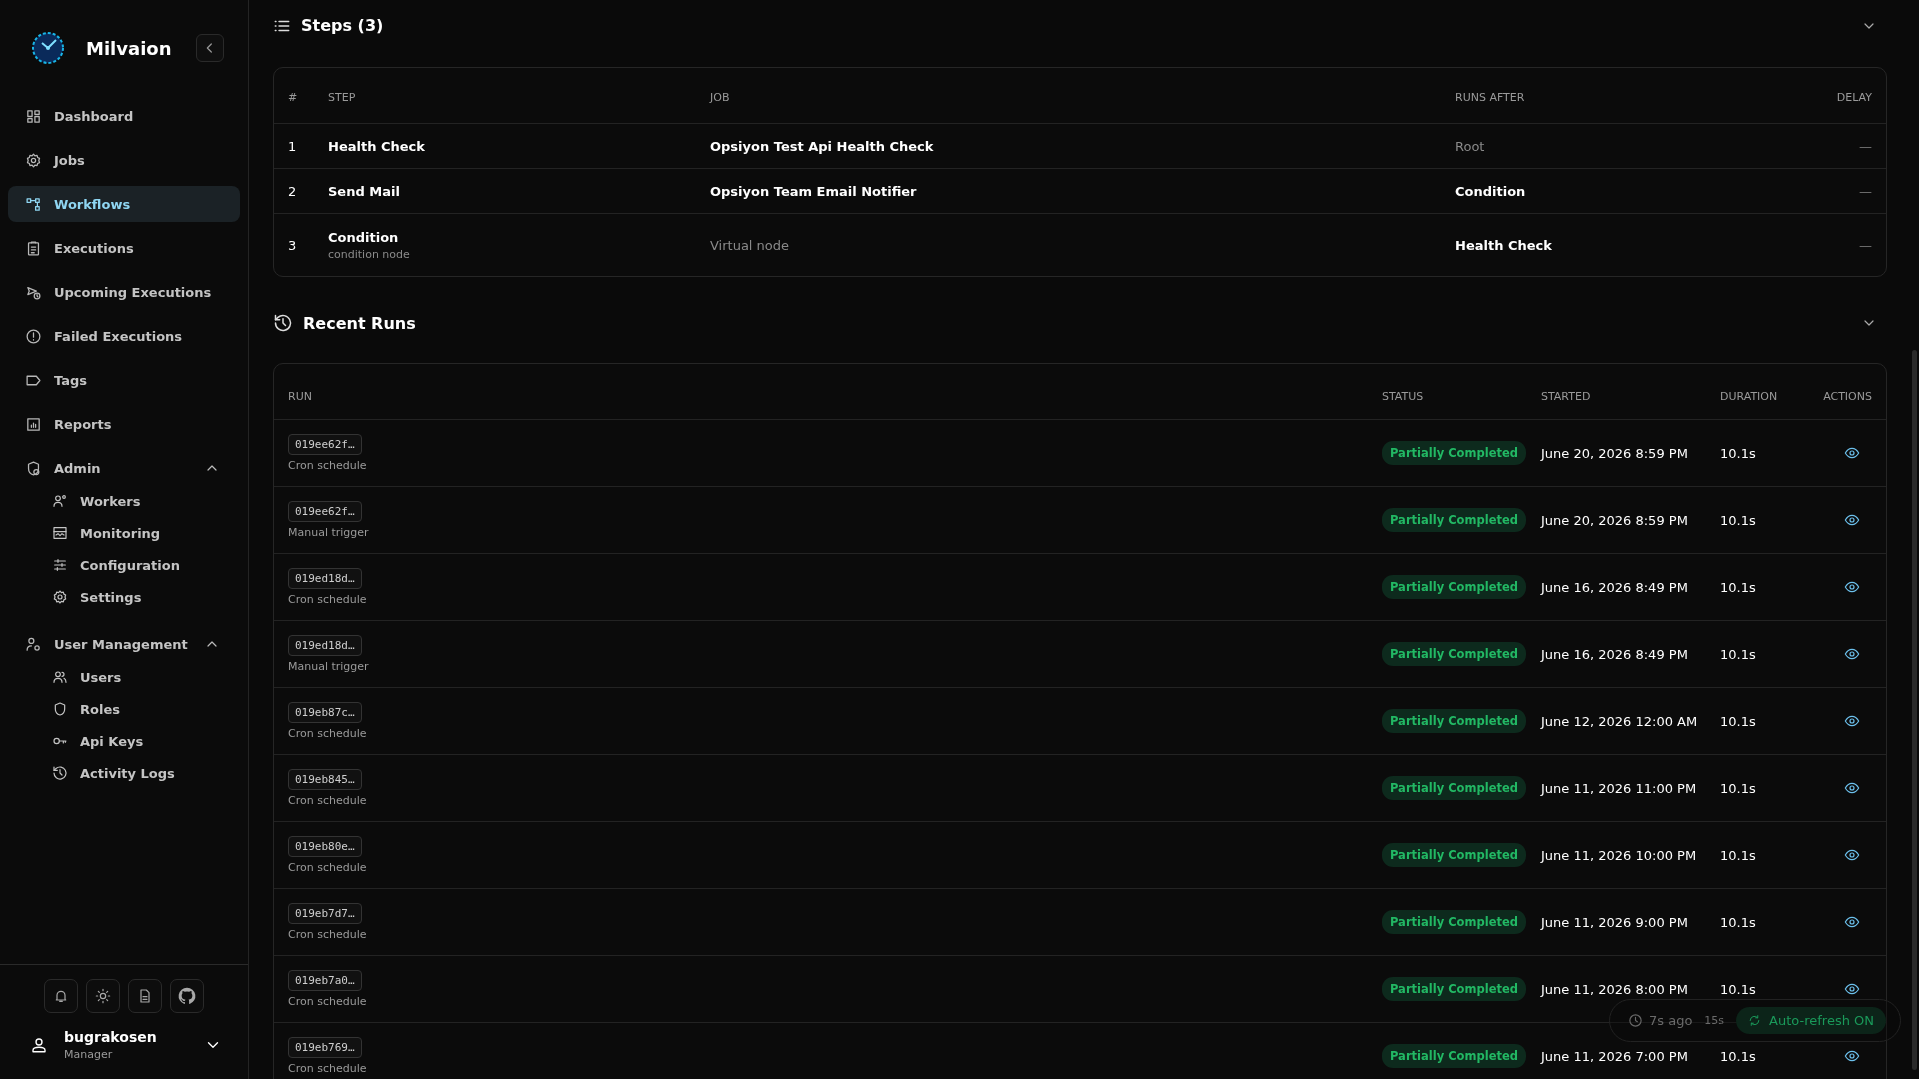 This screenshot has height=1079, width=1919. I want to click on bell-icon, so click(61, 996).